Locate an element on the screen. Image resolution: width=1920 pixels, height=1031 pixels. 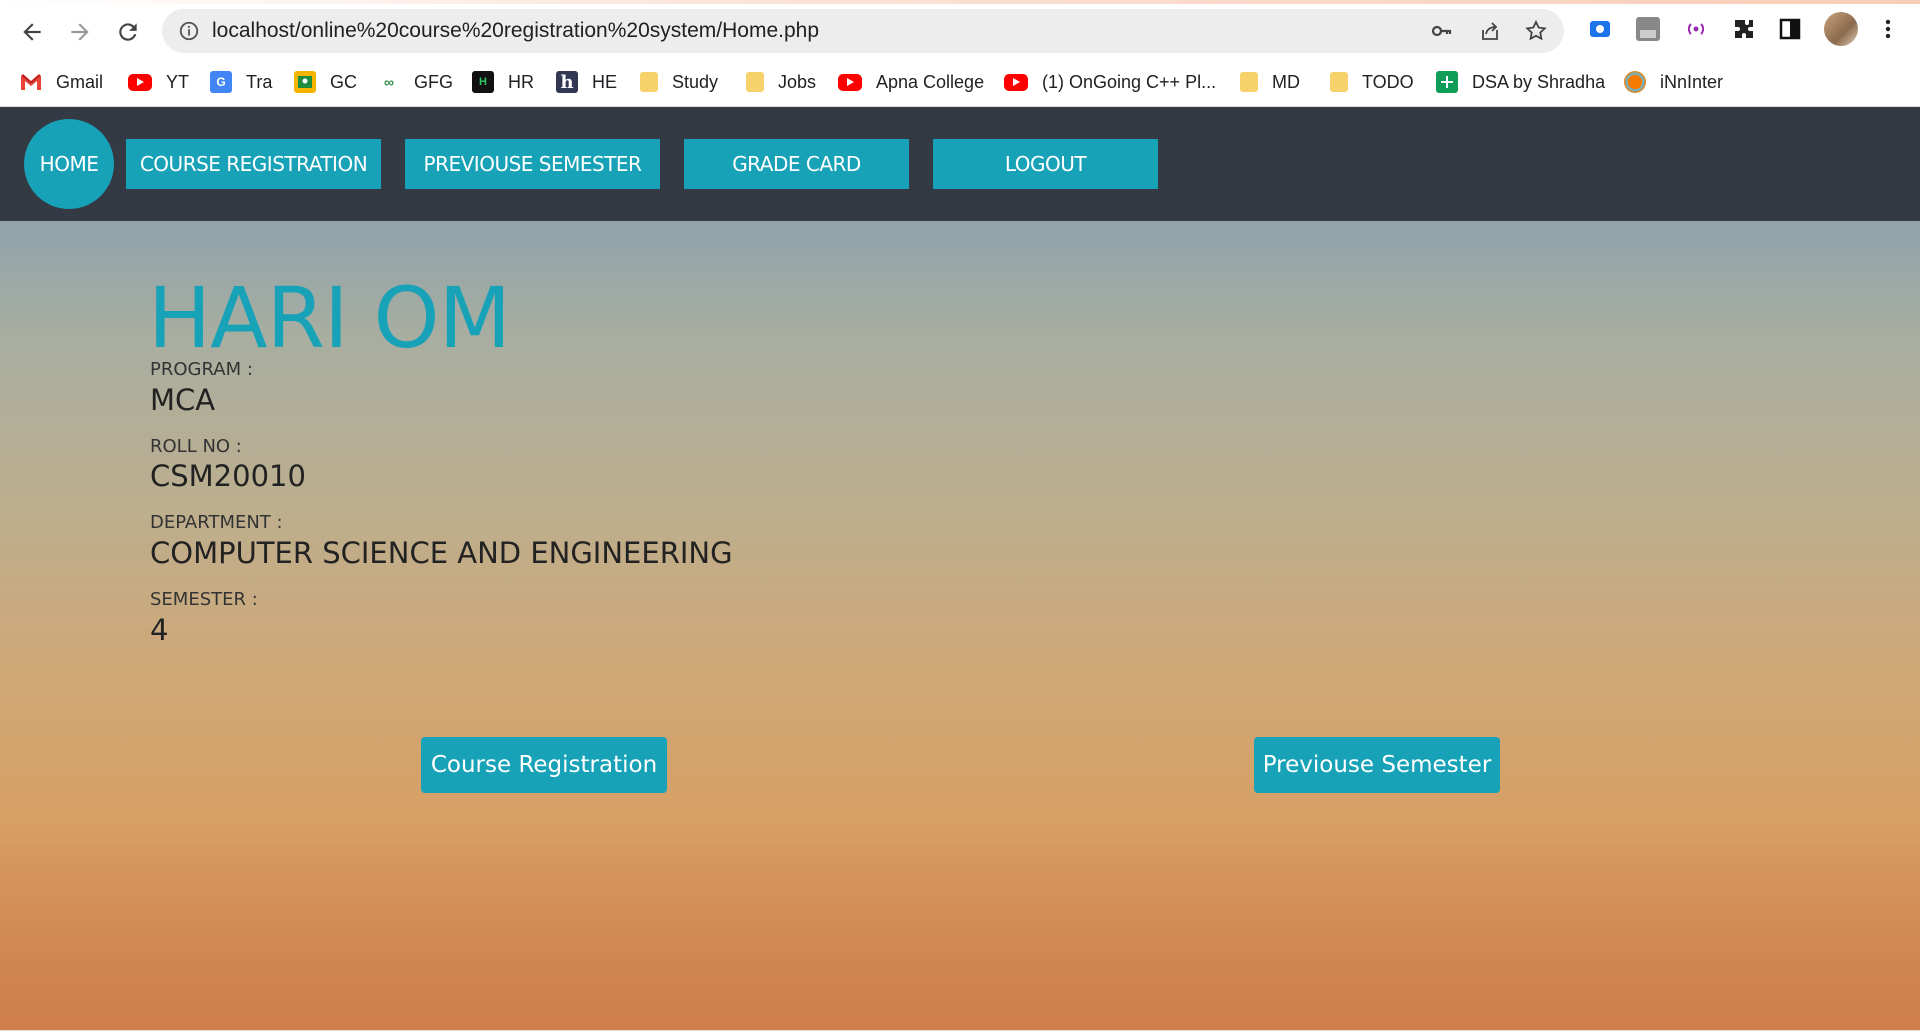
nav-previous-semester: PREVIOUSE SEMESTER is located at coordinates (532, 164).